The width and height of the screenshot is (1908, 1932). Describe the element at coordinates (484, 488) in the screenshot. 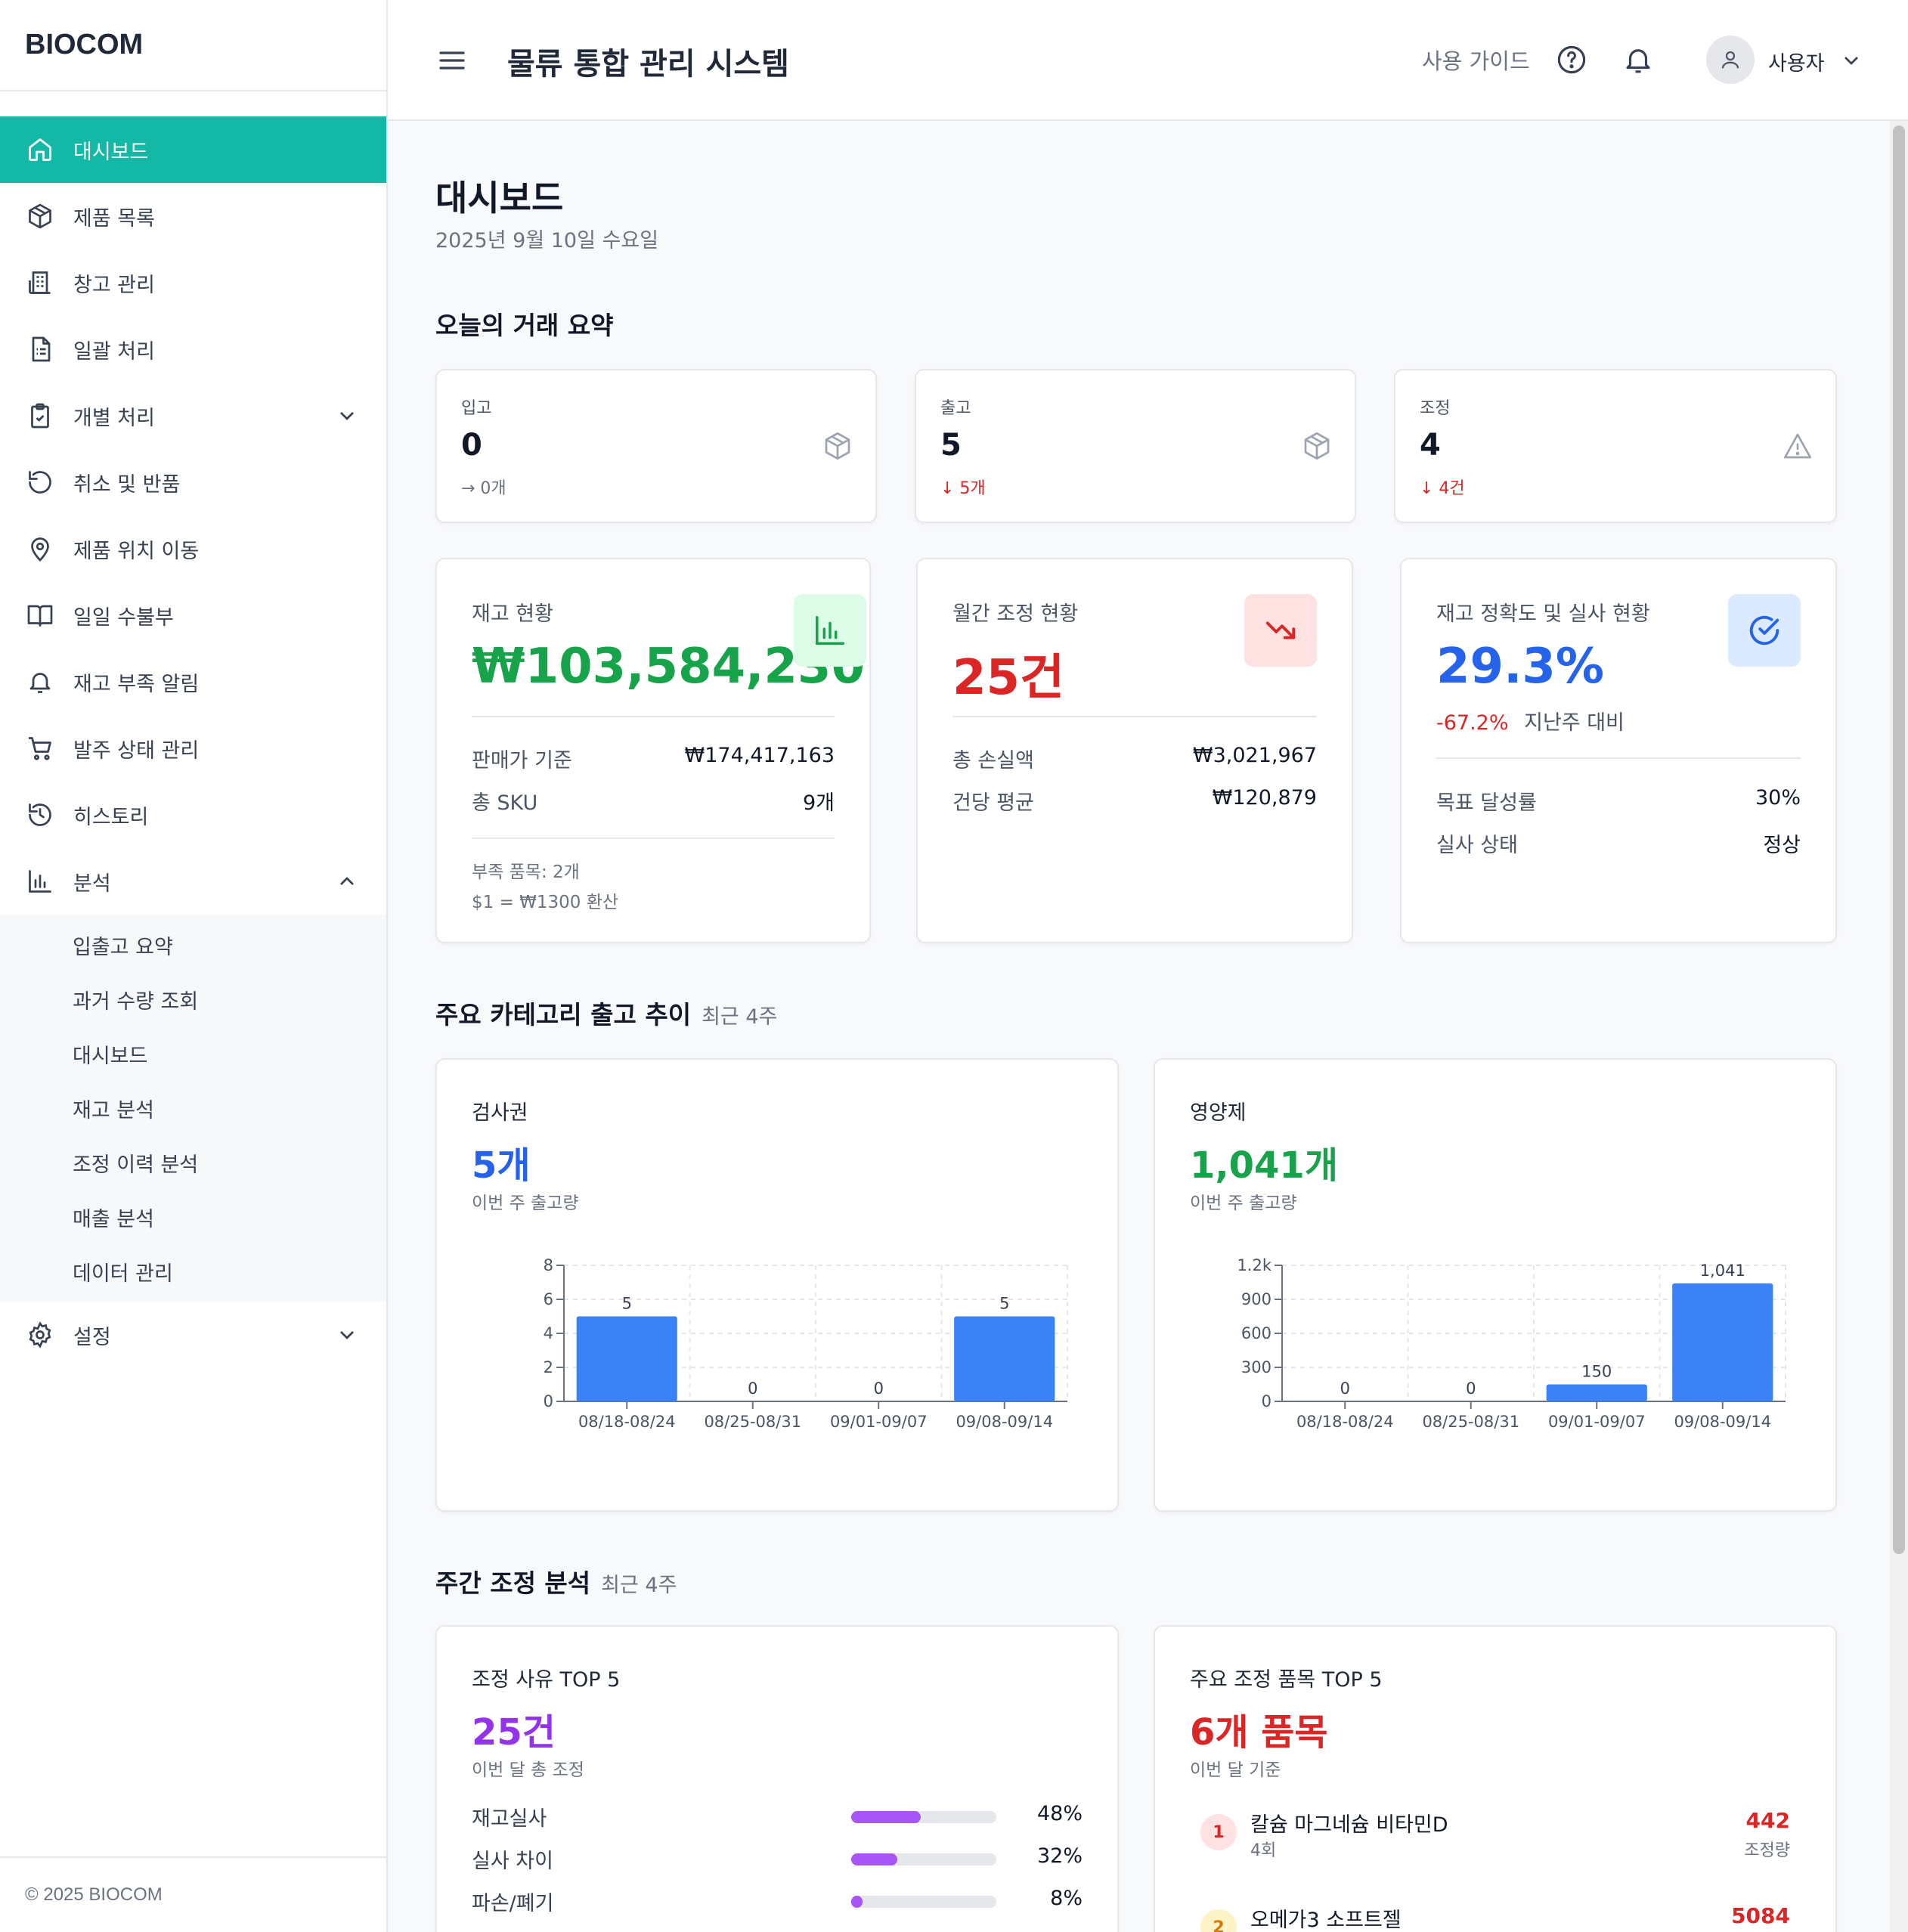

I see `card-delta: → 0개` at that location.